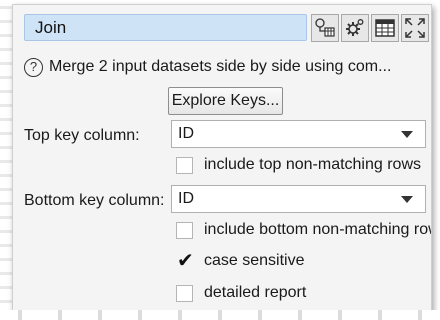  What do you see at coordinates (6, 160) in the screenshot?
I see `torn-edge-left` at bounding box center [6, 160].